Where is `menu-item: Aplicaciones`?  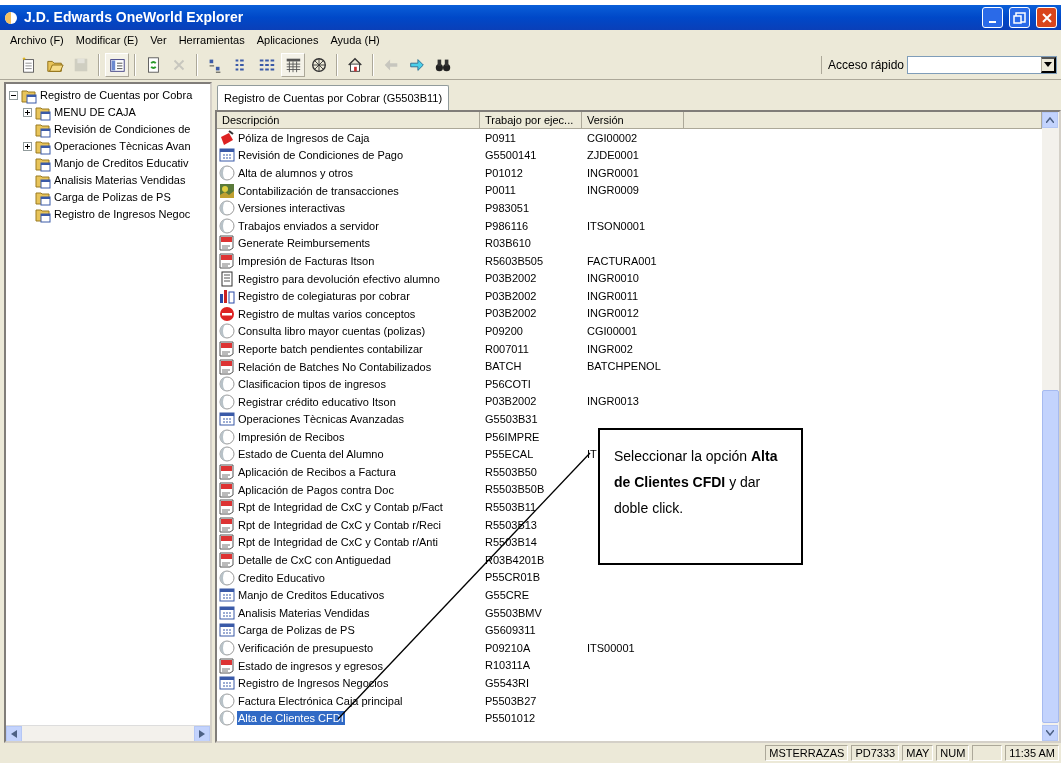 menu-item: Aplicaciones is located at coordinates (287, 40).